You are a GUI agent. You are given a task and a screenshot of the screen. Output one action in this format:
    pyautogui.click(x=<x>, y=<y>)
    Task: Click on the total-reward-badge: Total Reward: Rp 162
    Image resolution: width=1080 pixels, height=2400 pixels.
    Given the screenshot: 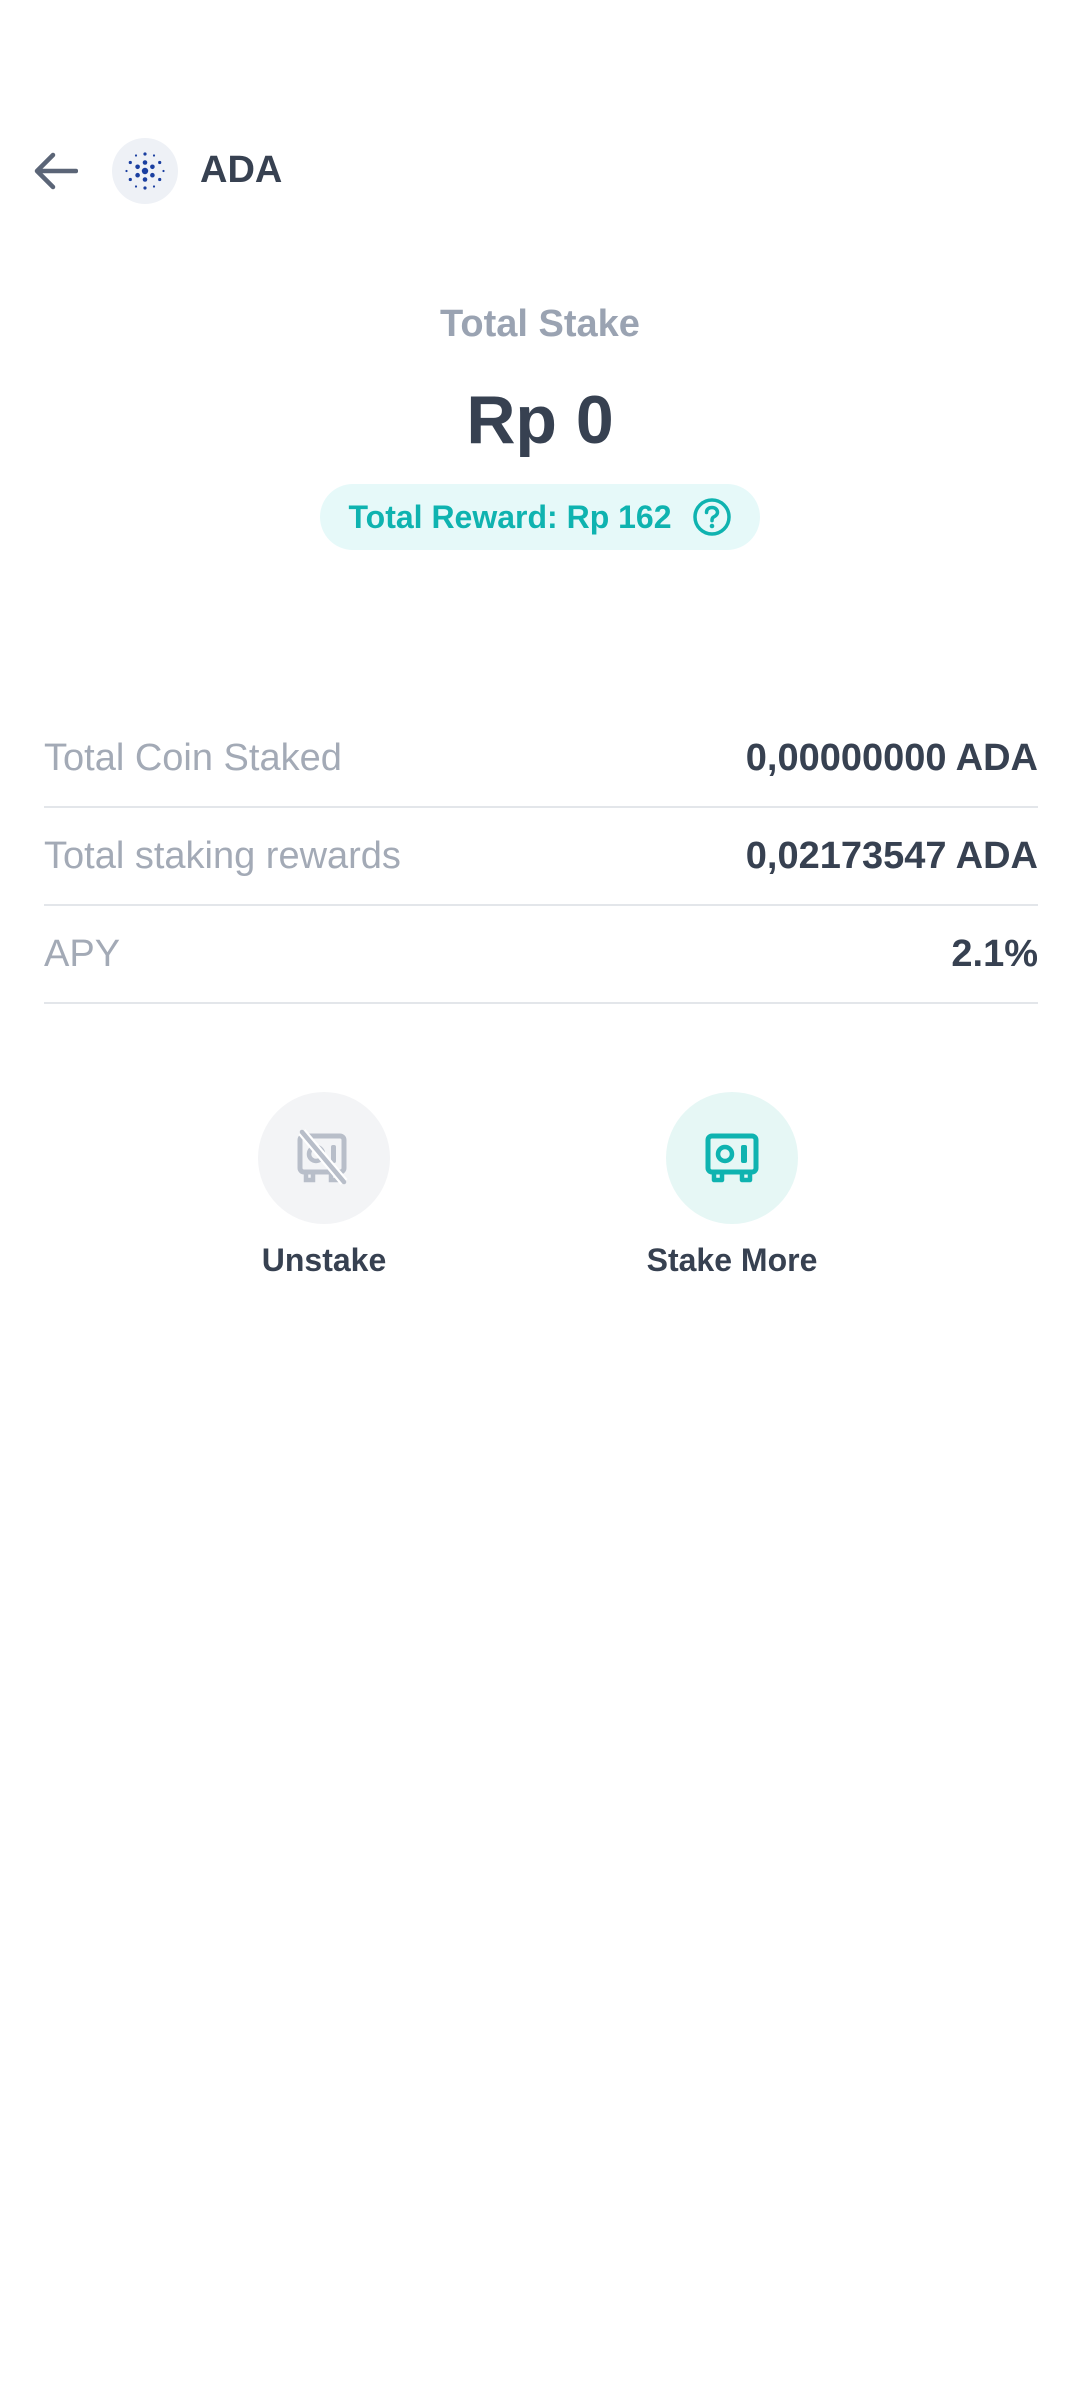 What is the action you would take?
    pyautogui.click(x=540, y=517)
    